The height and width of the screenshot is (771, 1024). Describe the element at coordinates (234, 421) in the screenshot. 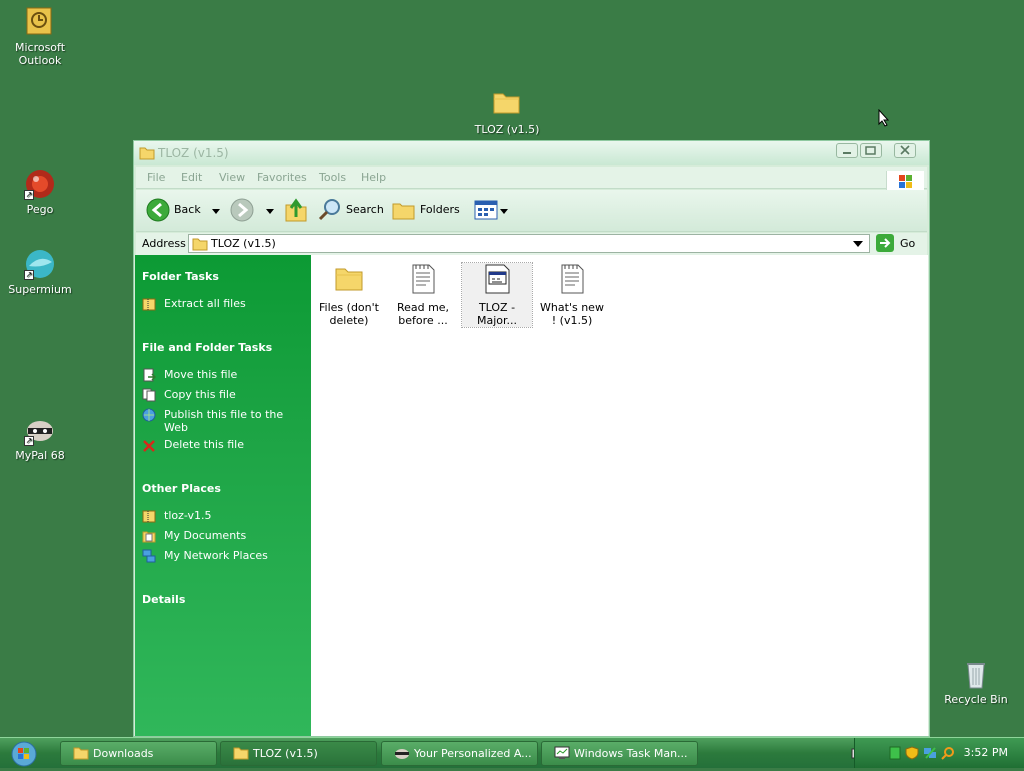

I see `publish-web-link: Publish this file to the Web` at that location.